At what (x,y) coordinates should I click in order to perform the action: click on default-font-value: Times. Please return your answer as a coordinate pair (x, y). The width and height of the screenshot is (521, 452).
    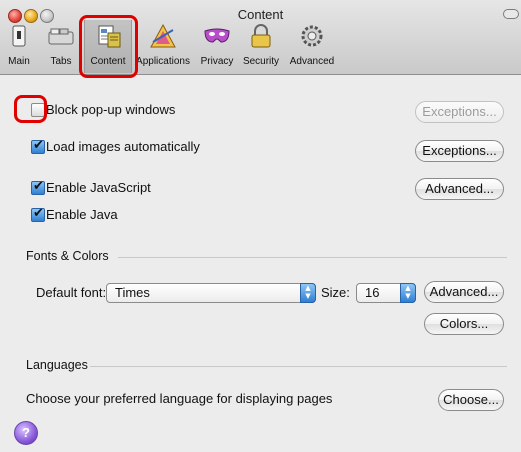
    Looking at the image, I should click on (132, 292).